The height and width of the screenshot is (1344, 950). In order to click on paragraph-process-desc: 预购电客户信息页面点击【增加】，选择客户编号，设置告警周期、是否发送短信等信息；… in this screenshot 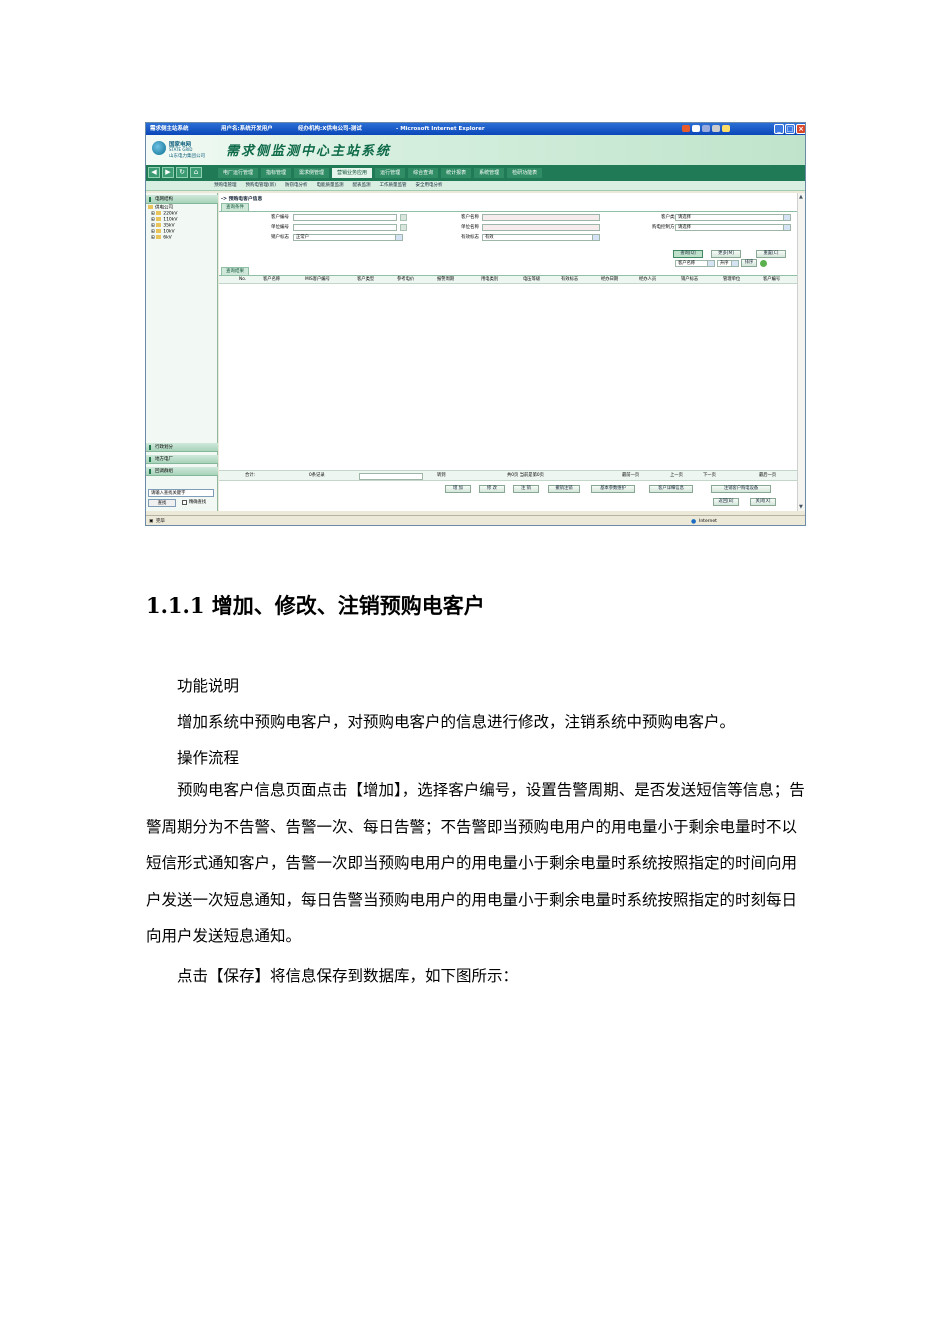, I will do `click(475, 863)`.